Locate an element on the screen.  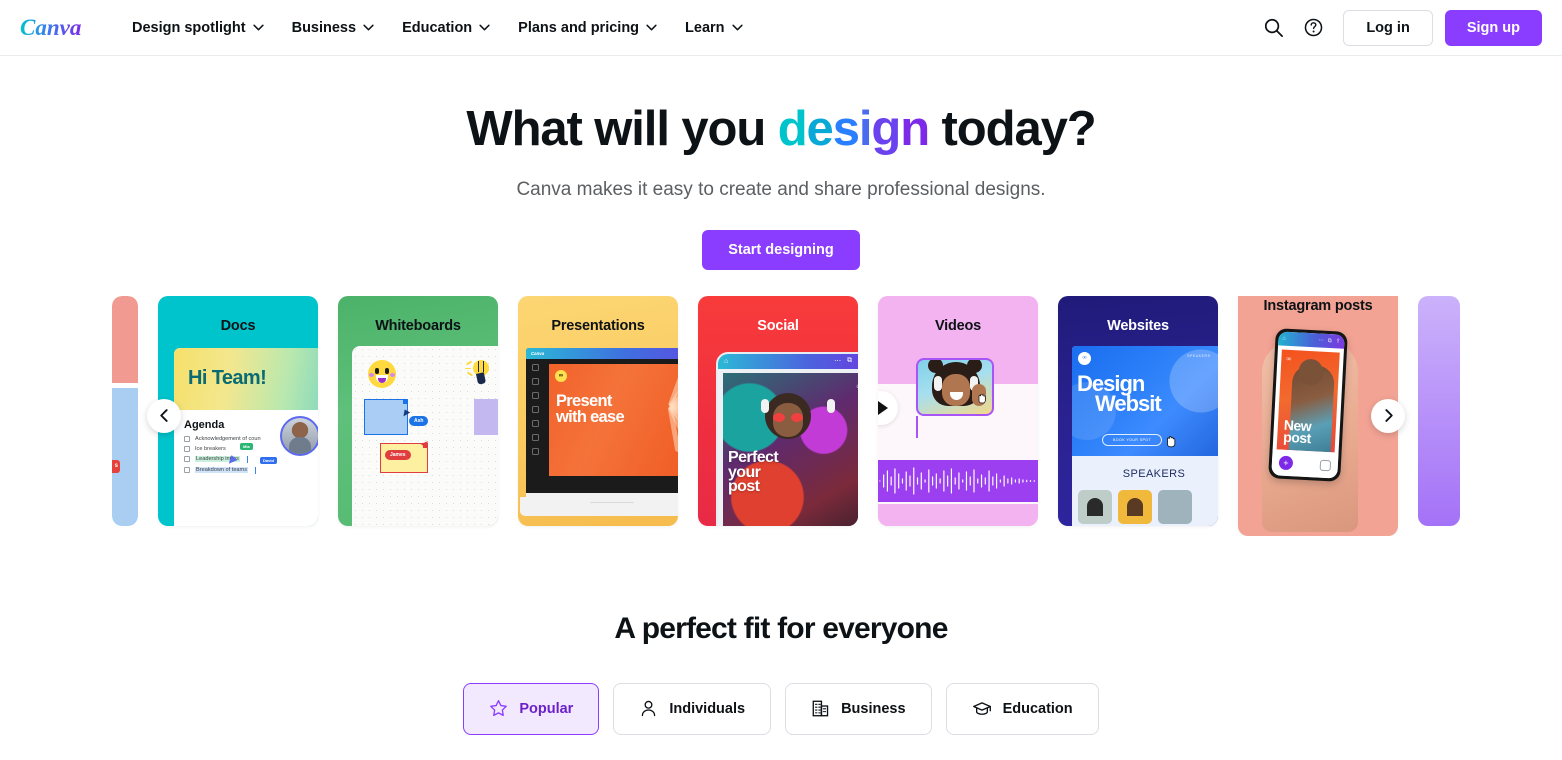
editor-app-name: Canva is located at coordinates (538, 353).